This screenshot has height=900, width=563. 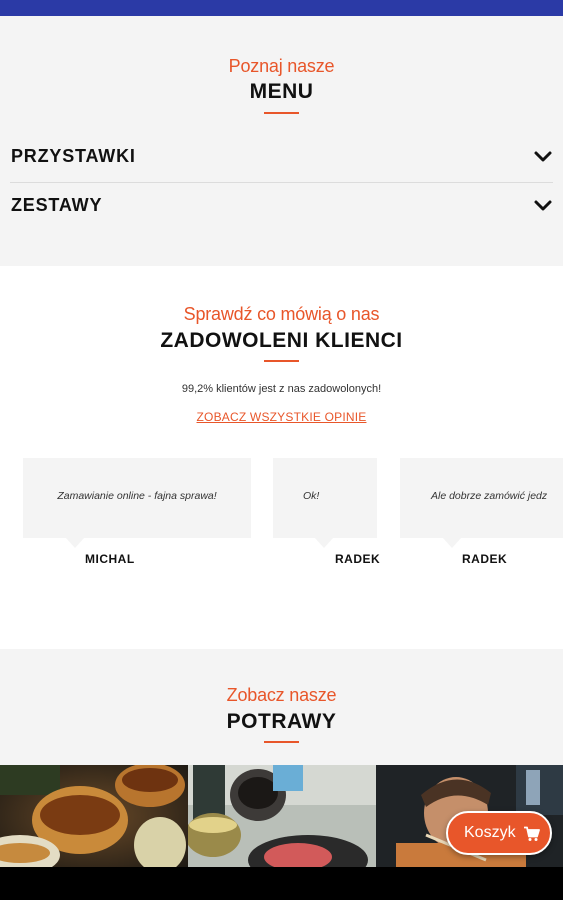 I want to click on review-card: Ale dobrze zamówić jedz, so click(x=481, y=498).